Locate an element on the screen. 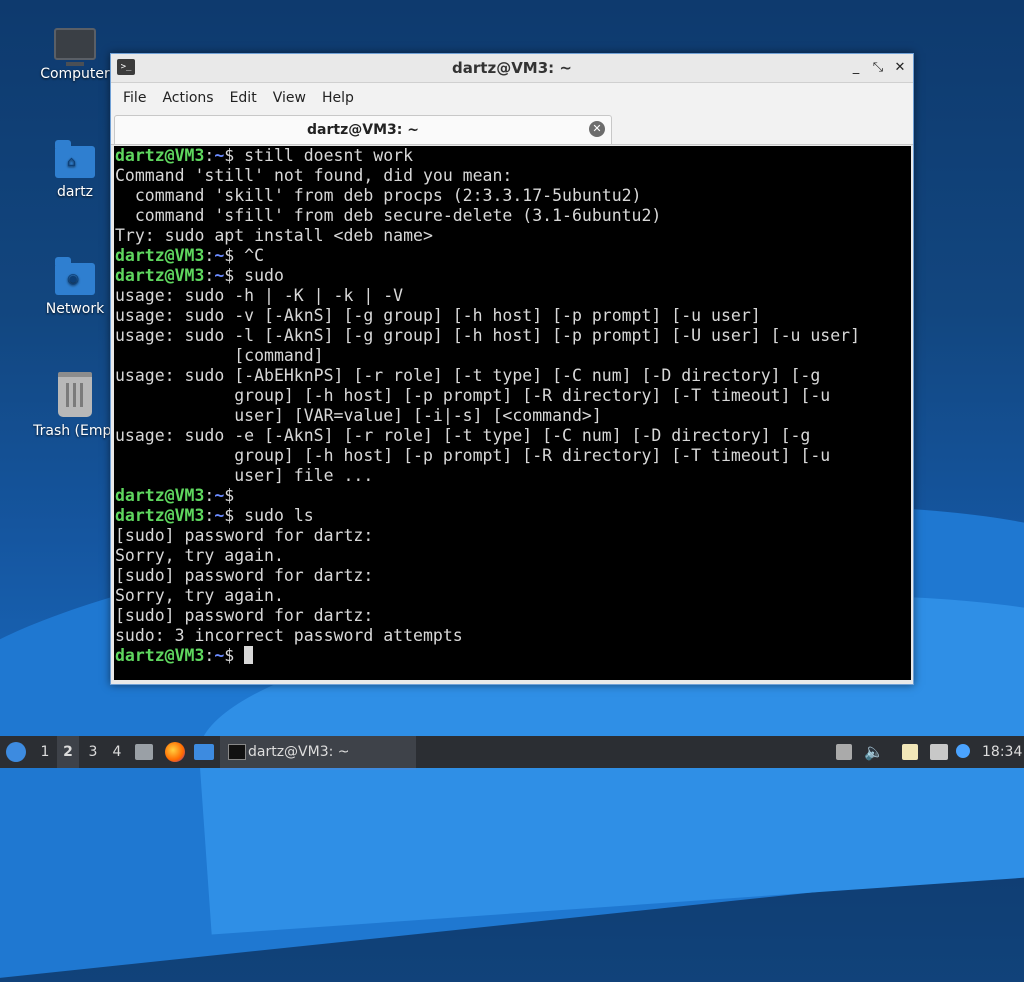 The height and width of the screenshot is (982, 1024). trash-icon is located at coordinates (75, 394).